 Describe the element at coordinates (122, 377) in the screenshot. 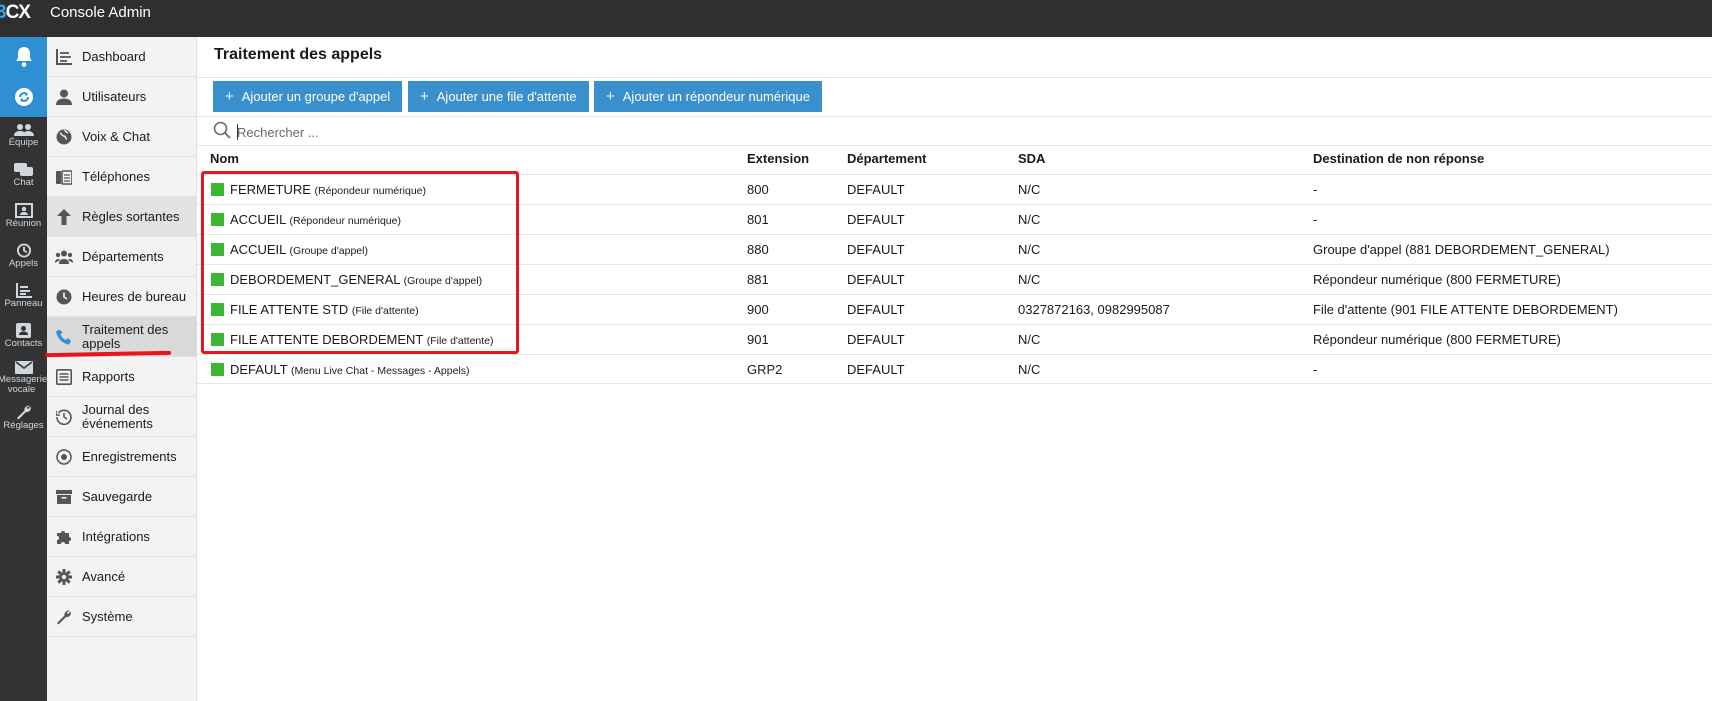

I see `menu-item-reports: Rapports` at that location.